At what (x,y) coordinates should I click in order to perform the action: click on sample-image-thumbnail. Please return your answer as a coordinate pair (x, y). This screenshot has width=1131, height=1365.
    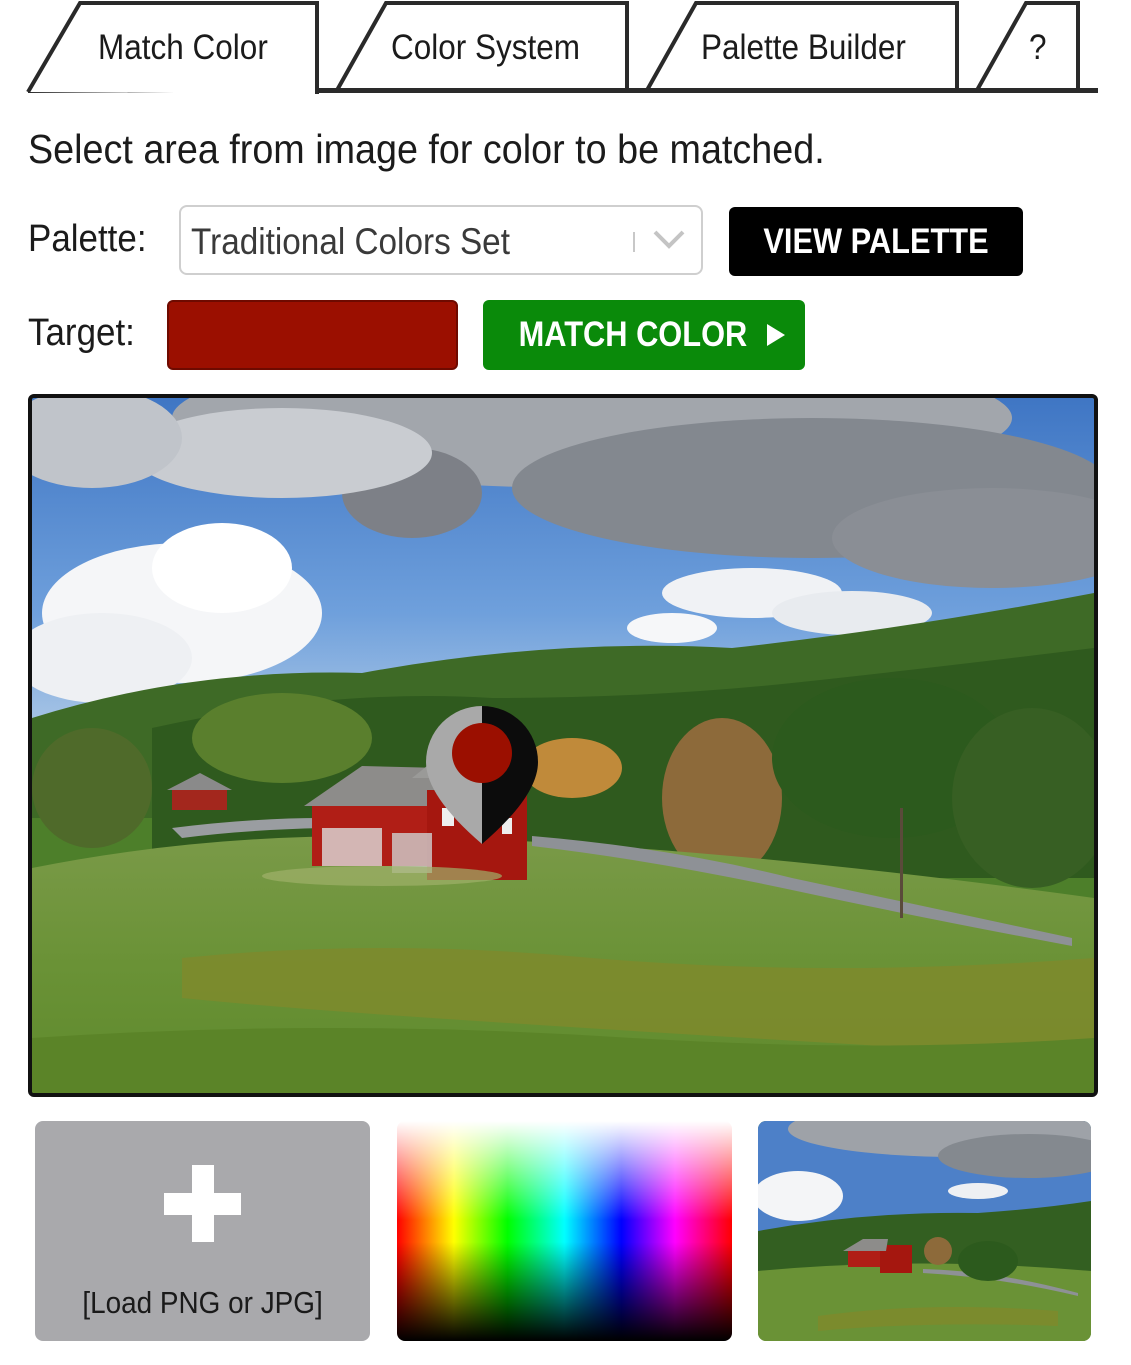
    Looking at the image, I should click on (924, 1231).